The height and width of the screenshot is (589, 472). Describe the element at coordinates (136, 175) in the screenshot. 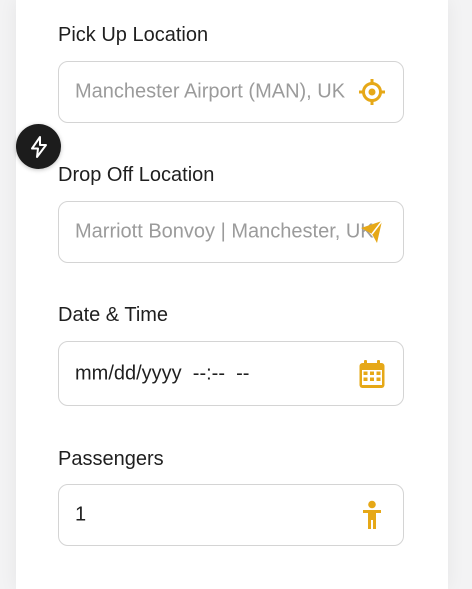

I see `dropoff-label: Drop Off Location` at that location.